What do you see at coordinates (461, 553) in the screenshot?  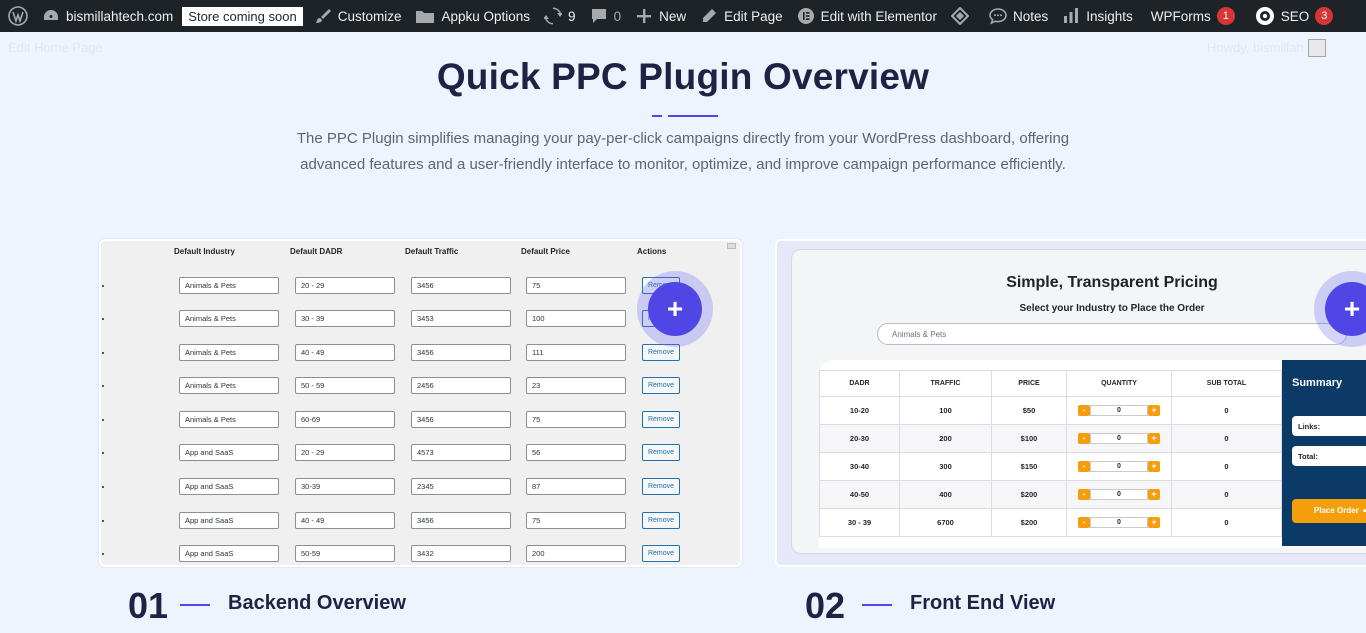 I see `traffic-input: 3432` at bounding box center [461, 553].